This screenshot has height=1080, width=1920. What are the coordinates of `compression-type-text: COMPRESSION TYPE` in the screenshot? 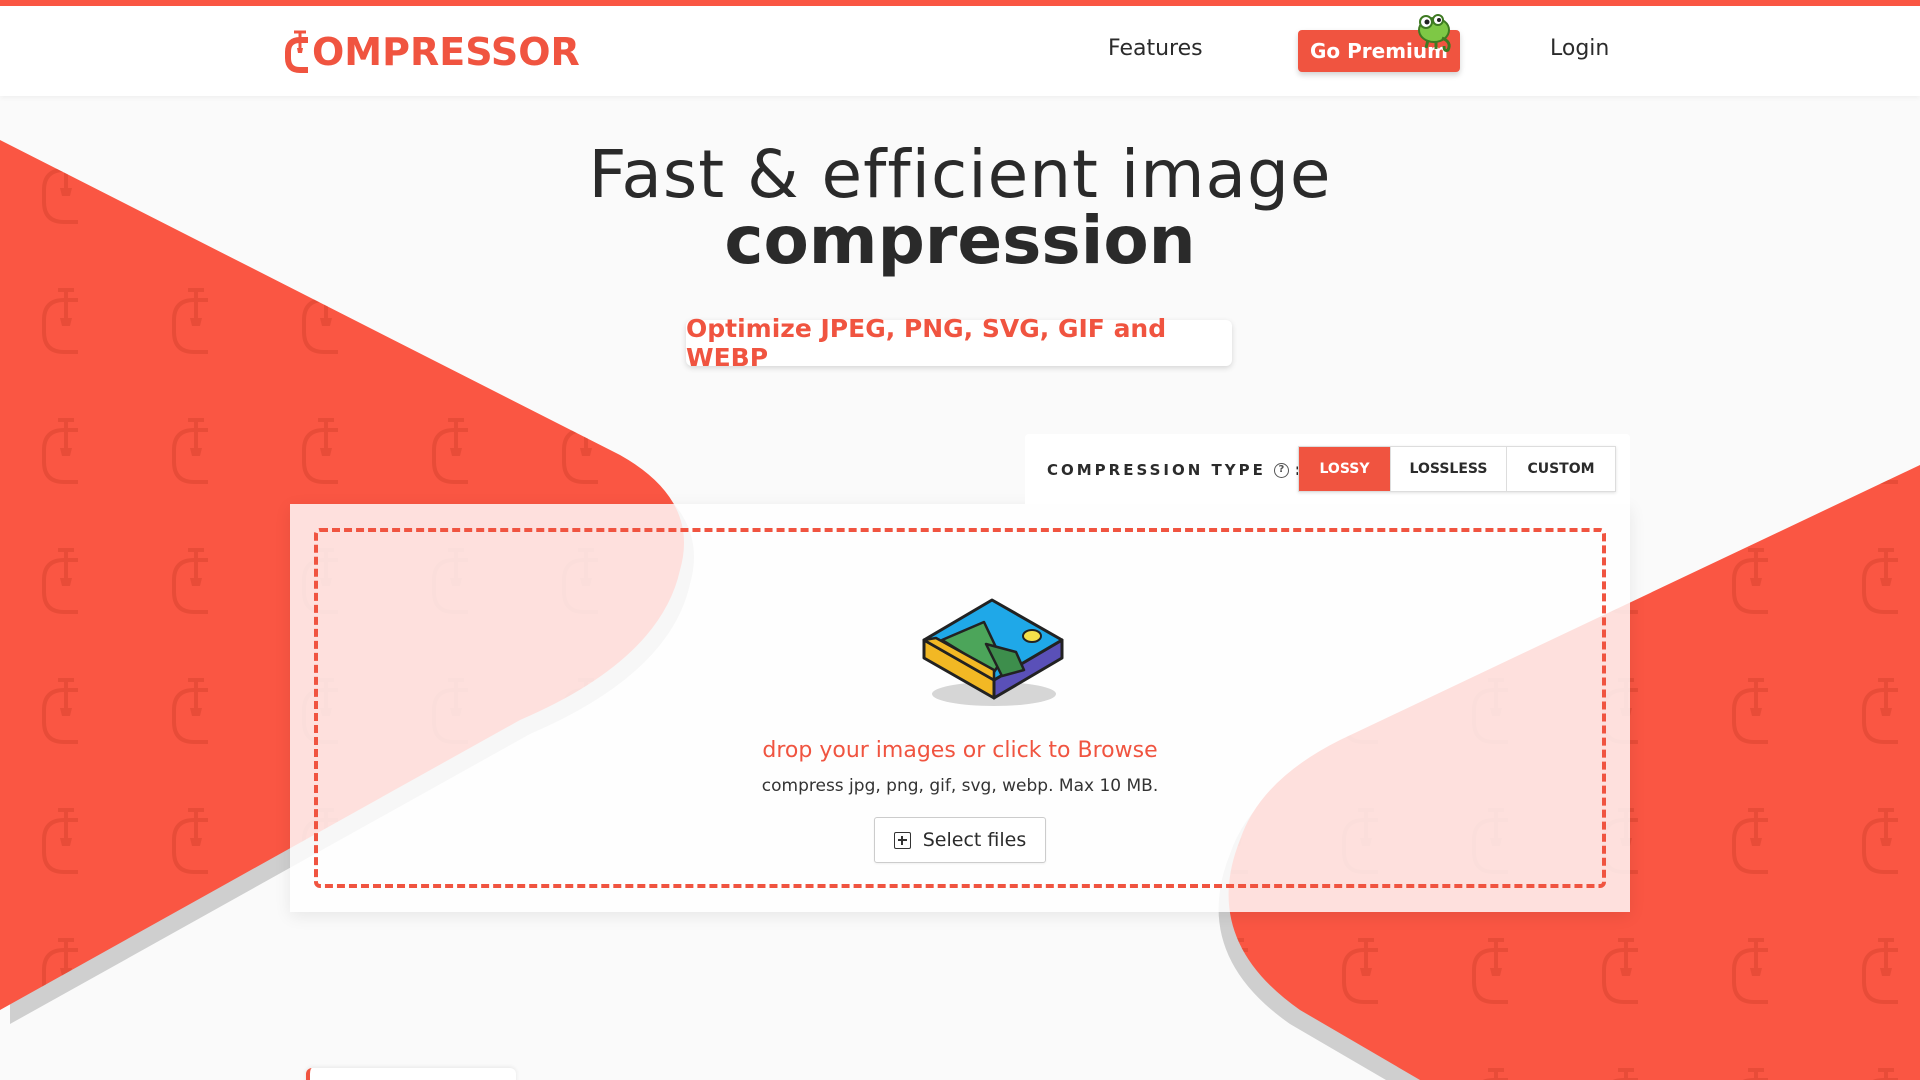 It's located at (1156, 470).